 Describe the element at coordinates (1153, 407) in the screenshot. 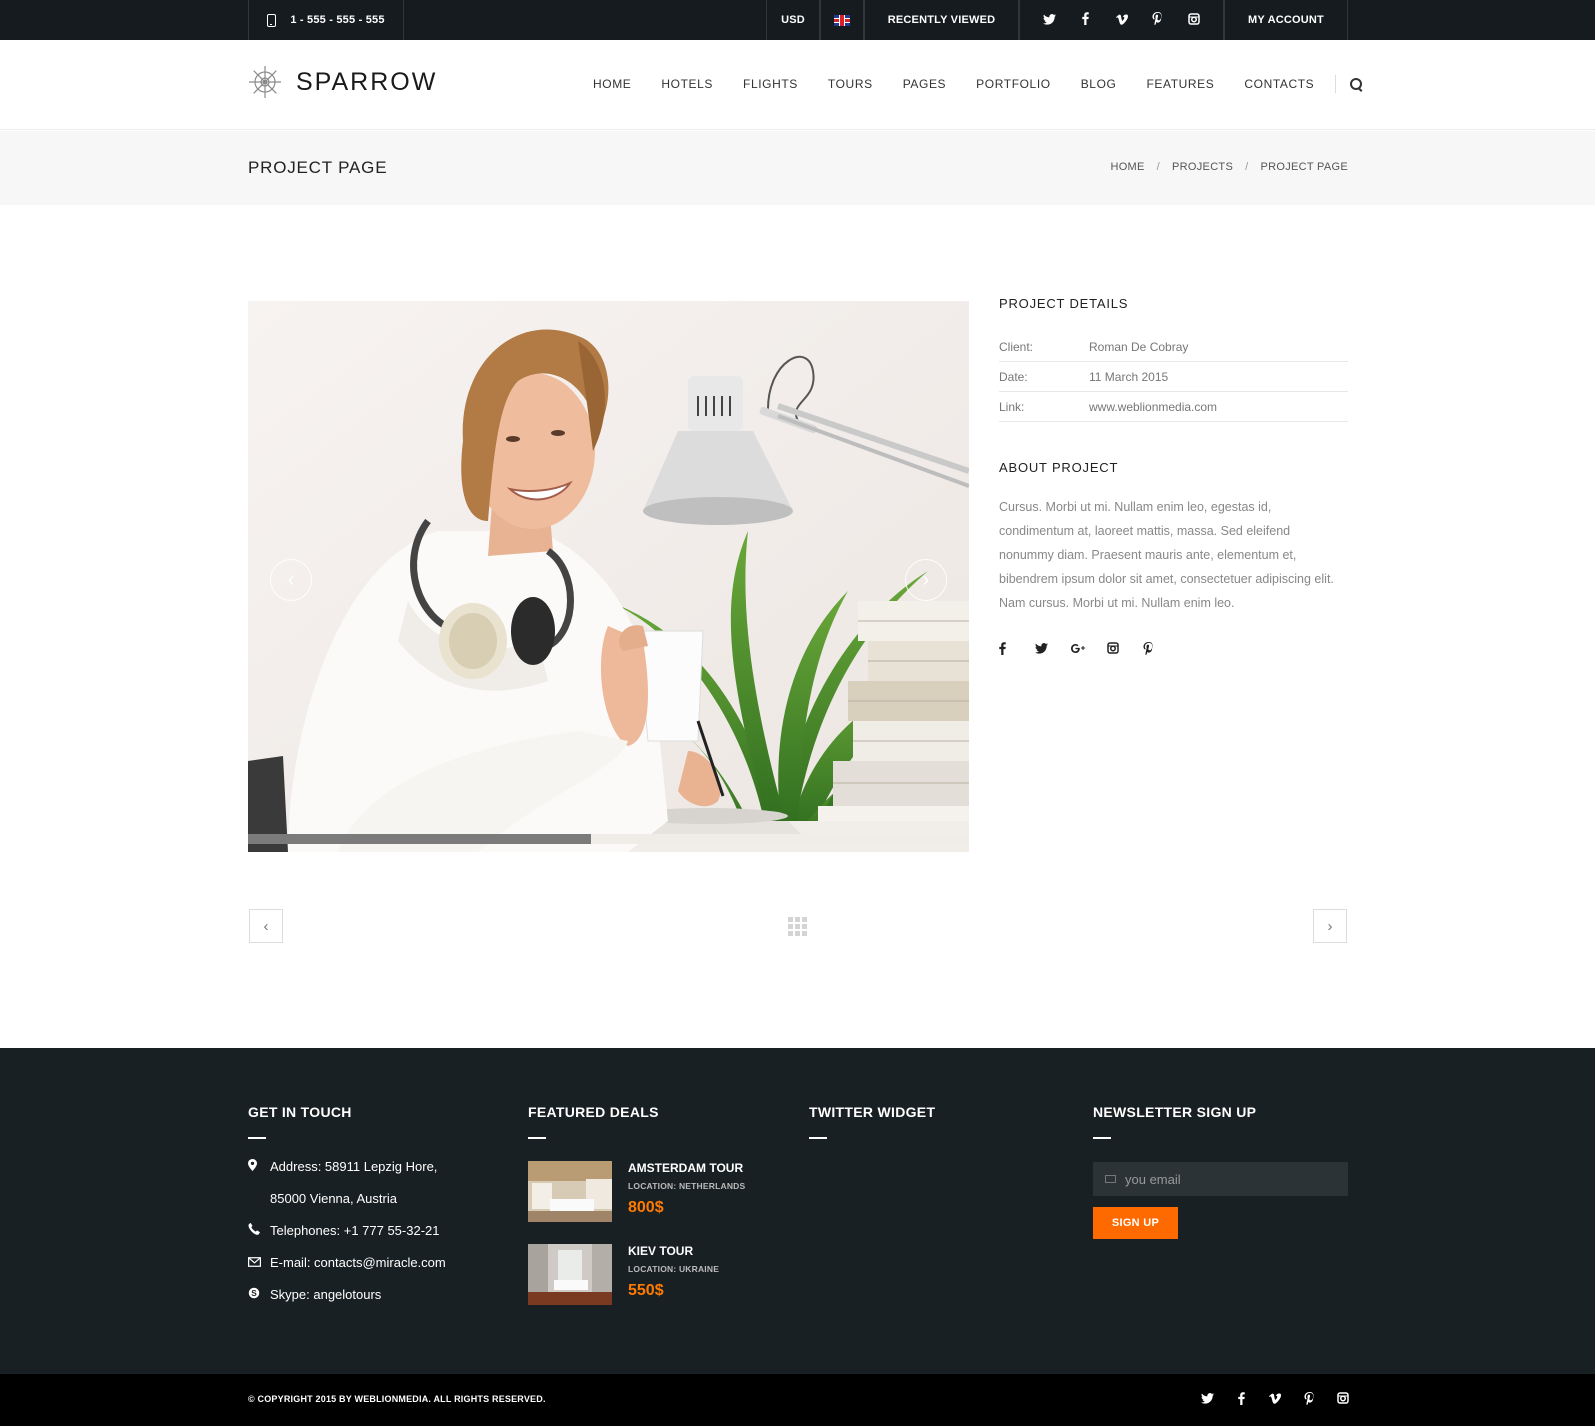

I see `detail-link: www.weblionmedia.com` at that location.